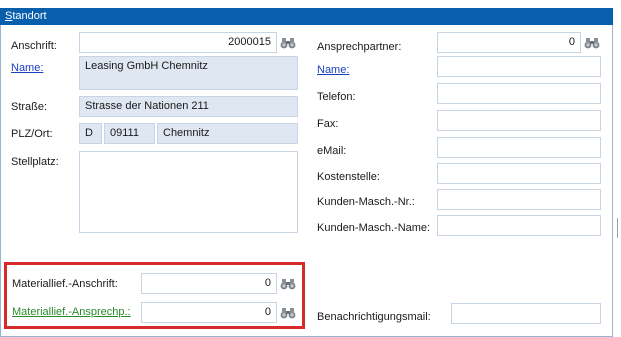  Describe the element at coordinates (519, 173) in the screenshot. I see `kostenstelle-input` at that location.